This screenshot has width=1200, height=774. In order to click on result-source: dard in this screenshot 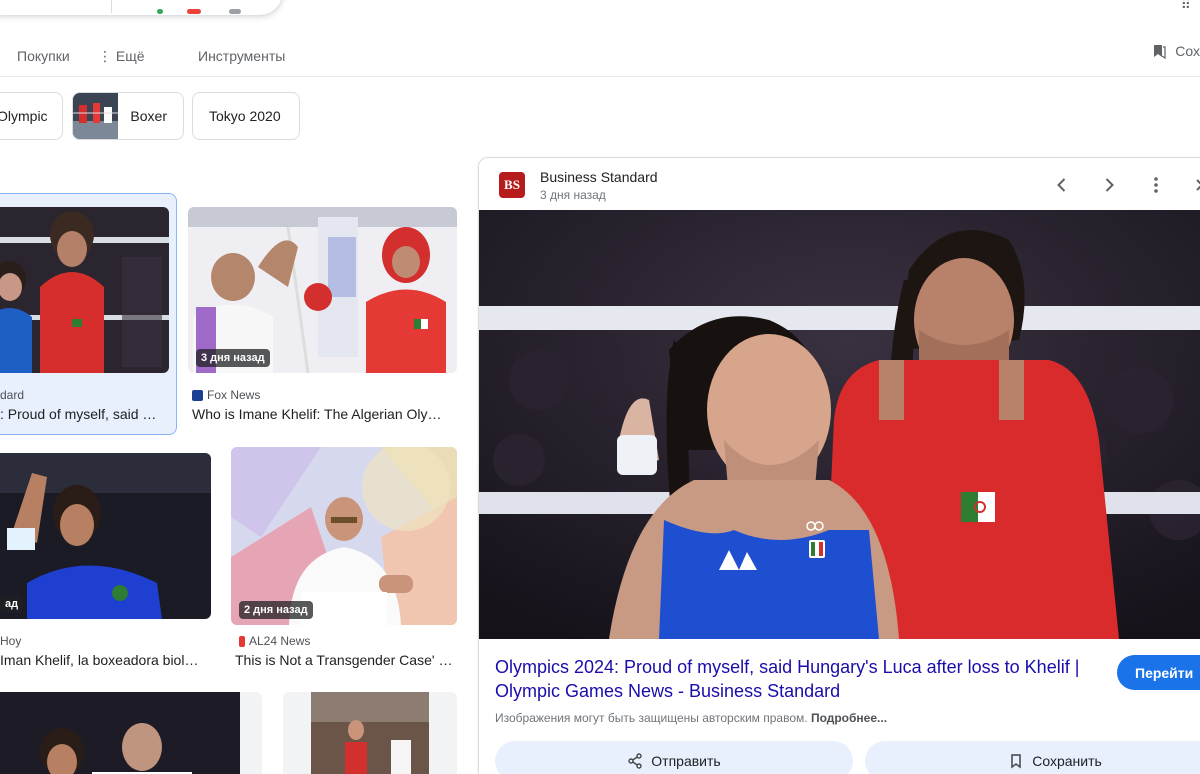, I will do `click(12, 395)`.